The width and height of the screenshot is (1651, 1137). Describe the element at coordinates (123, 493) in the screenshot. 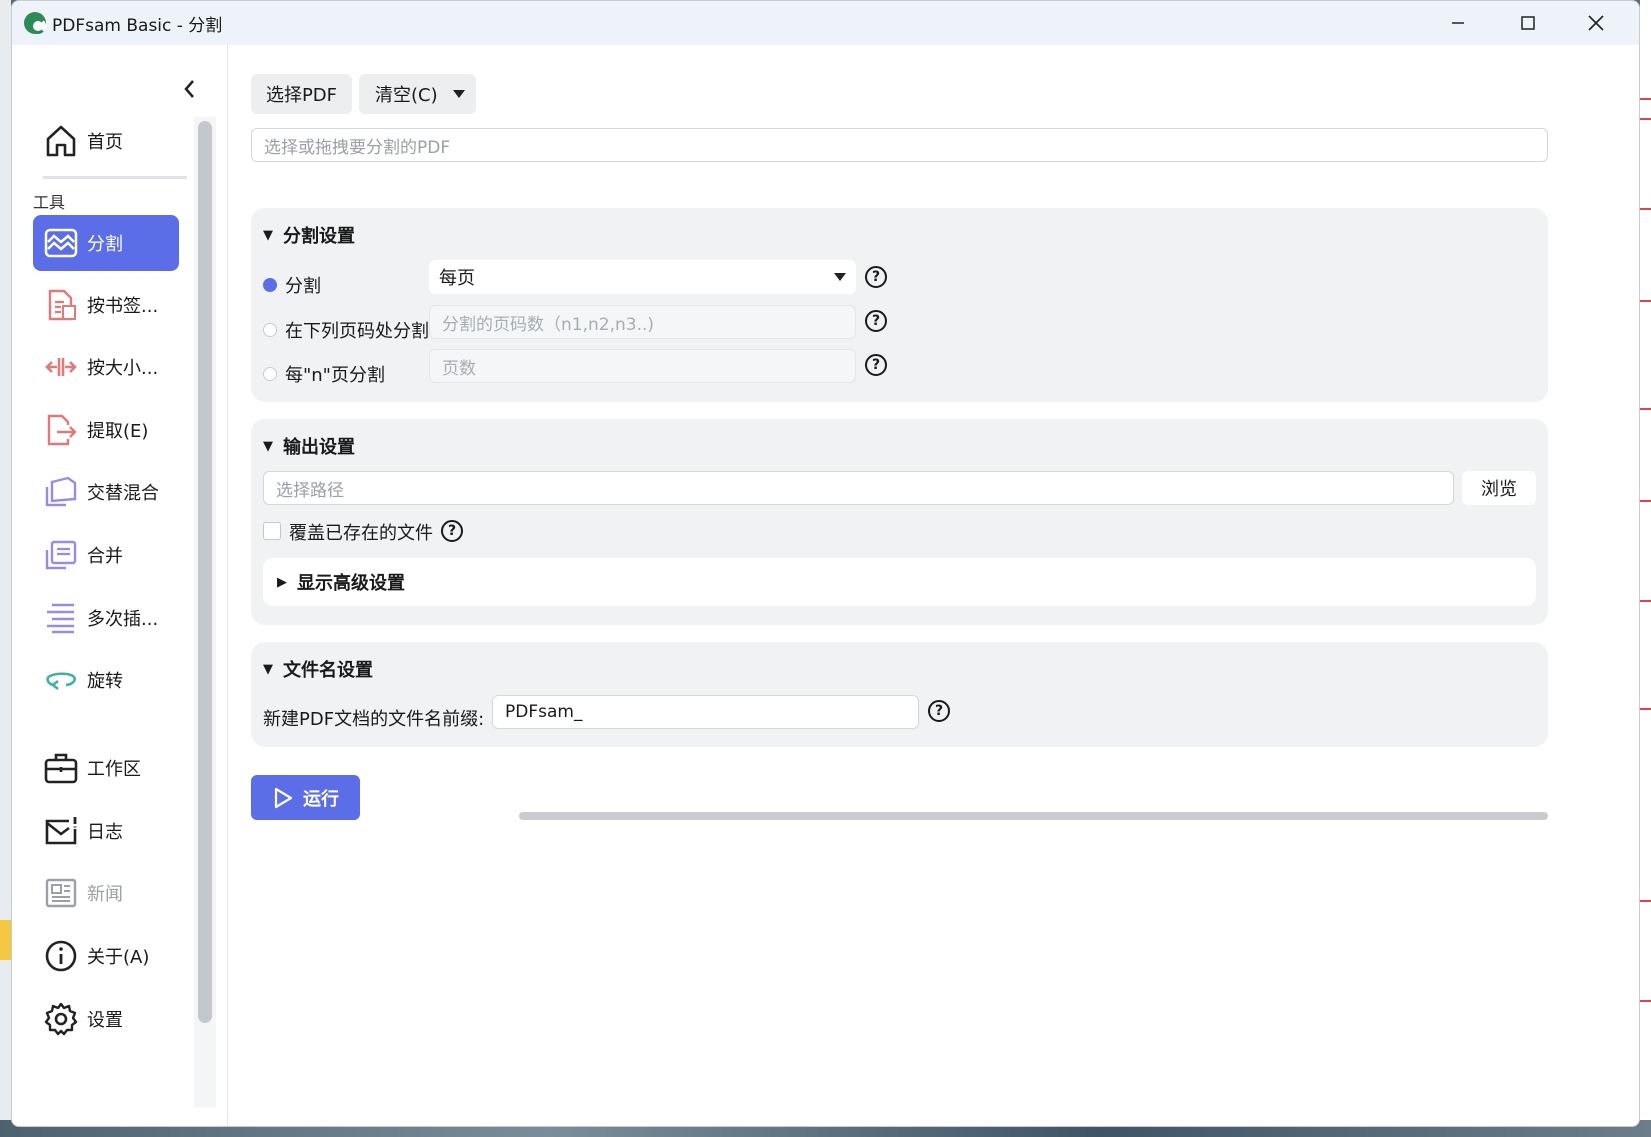

I see `sidebar-item-label: 交替混合` at that location.